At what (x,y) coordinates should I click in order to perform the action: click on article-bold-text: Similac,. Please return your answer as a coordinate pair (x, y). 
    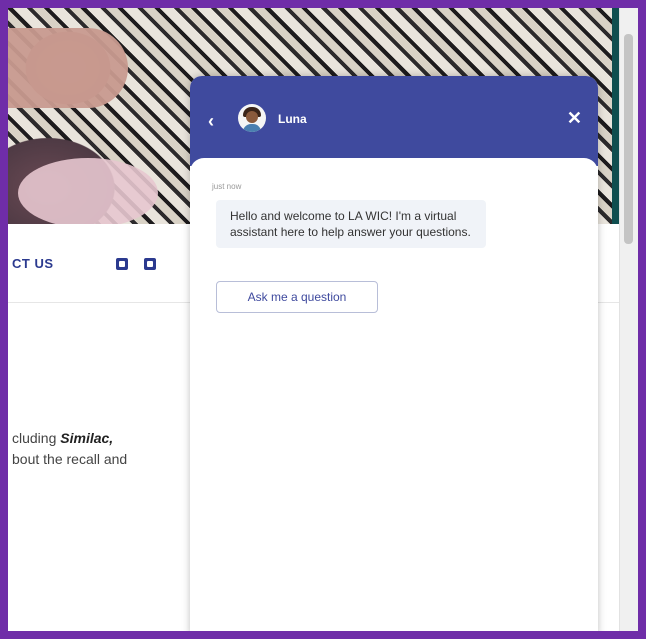
    Looking at the image, I should click on (87, 438).